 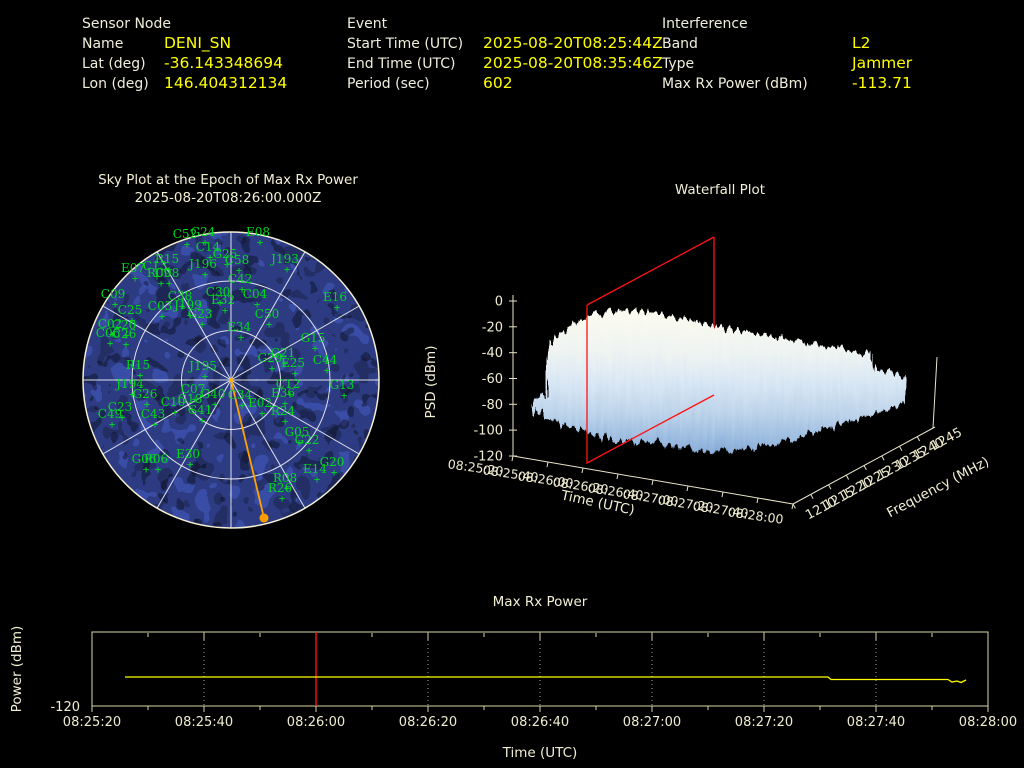 I want to click on event-start-row: Start Time (UTC) 2025-08-20T08:25:44Z, so click(x=505, y=44).